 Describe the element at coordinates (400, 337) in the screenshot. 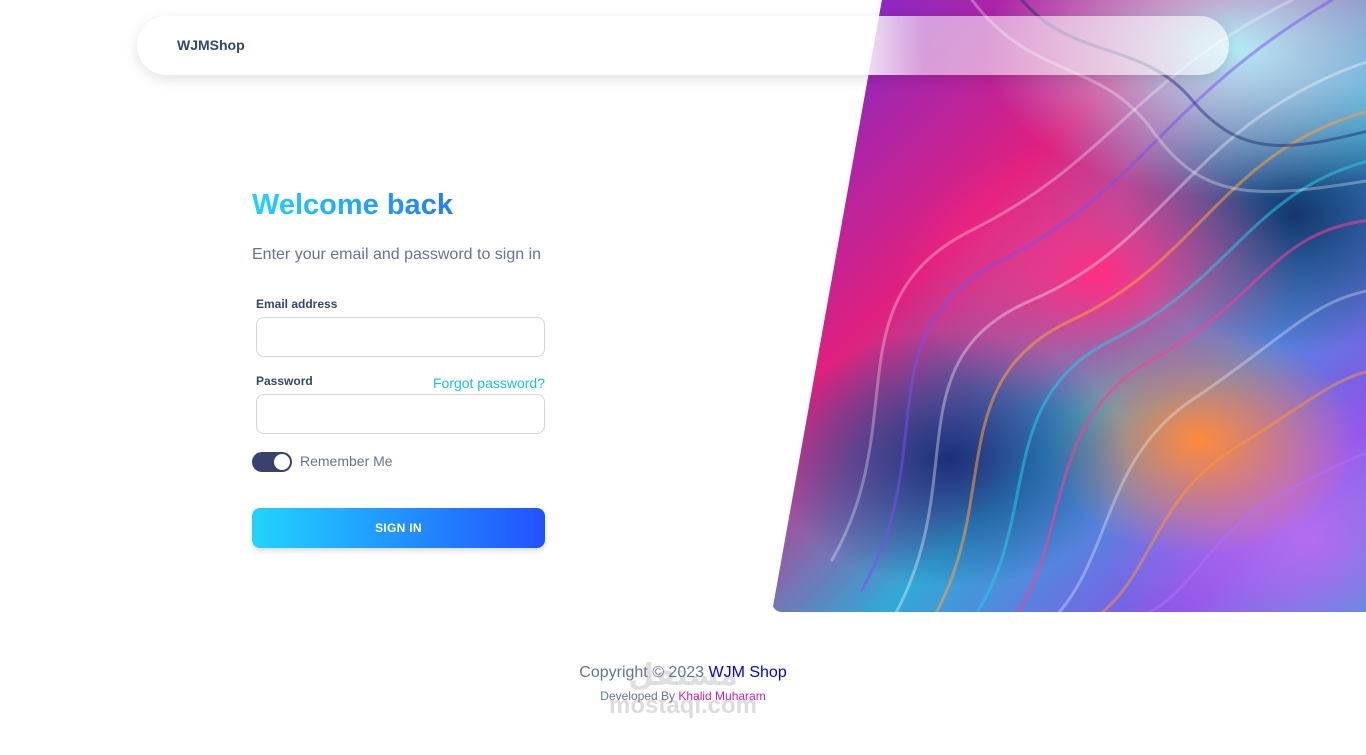

I see `email-field` at that location.